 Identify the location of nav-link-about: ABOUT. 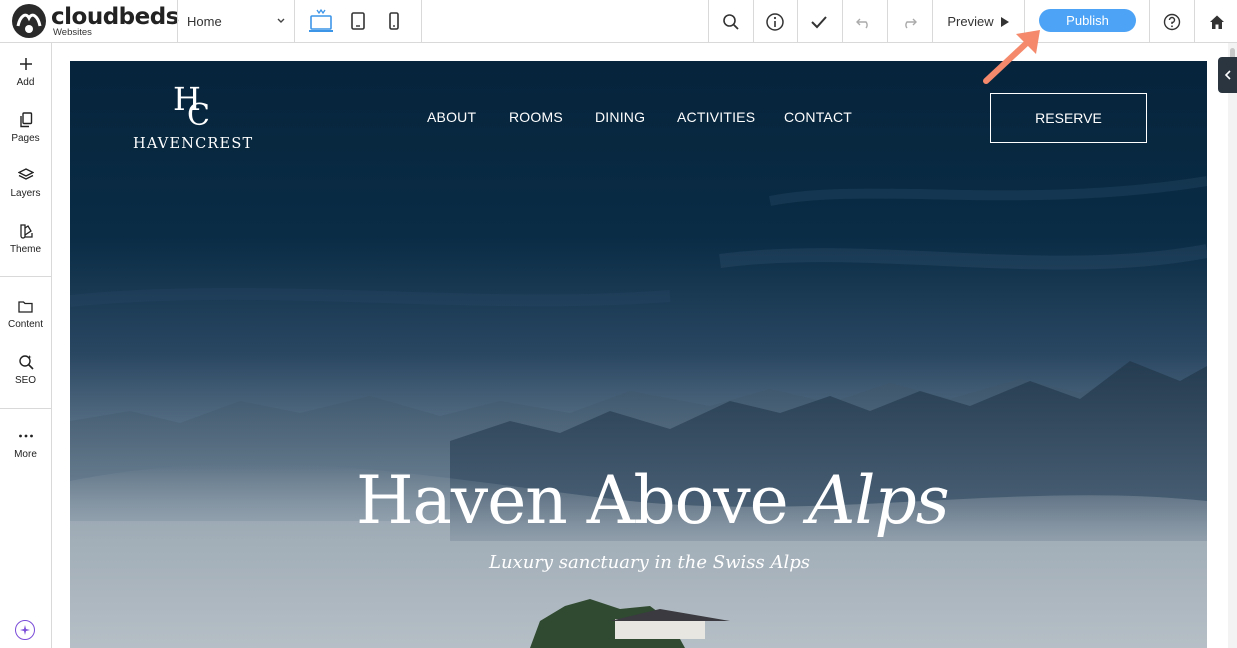
(451, 117).